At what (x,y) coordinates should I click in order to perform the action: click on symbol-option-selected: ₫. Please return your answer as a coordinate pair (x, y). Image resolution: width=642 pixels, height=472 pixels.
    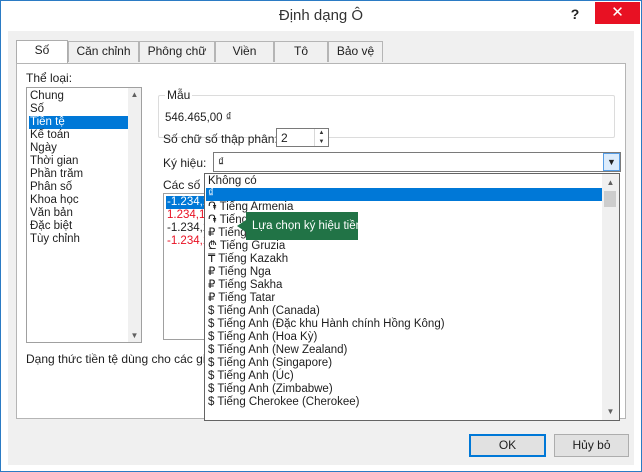
    Looking at the image, I should click on (404, 194).